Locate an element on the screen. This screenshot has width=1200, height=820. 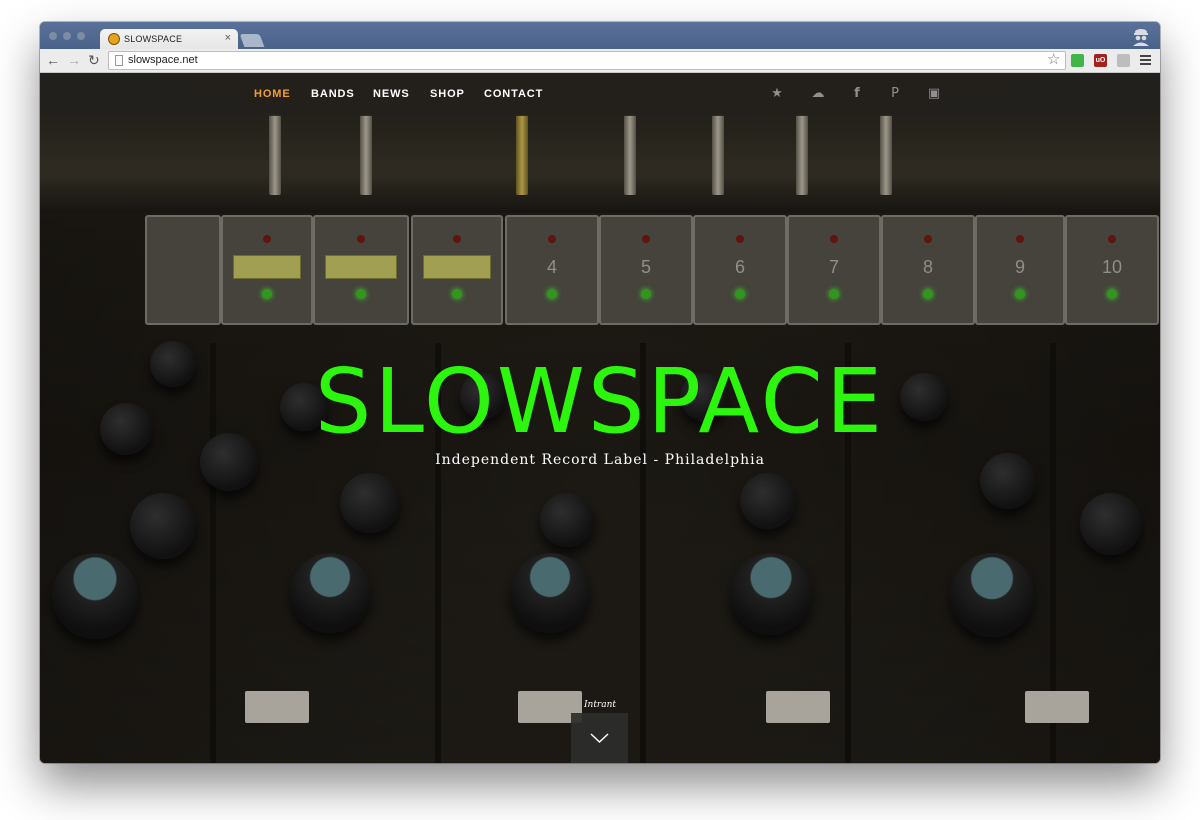
forward-arrow-icon: → is located at coordinates (74, 60).